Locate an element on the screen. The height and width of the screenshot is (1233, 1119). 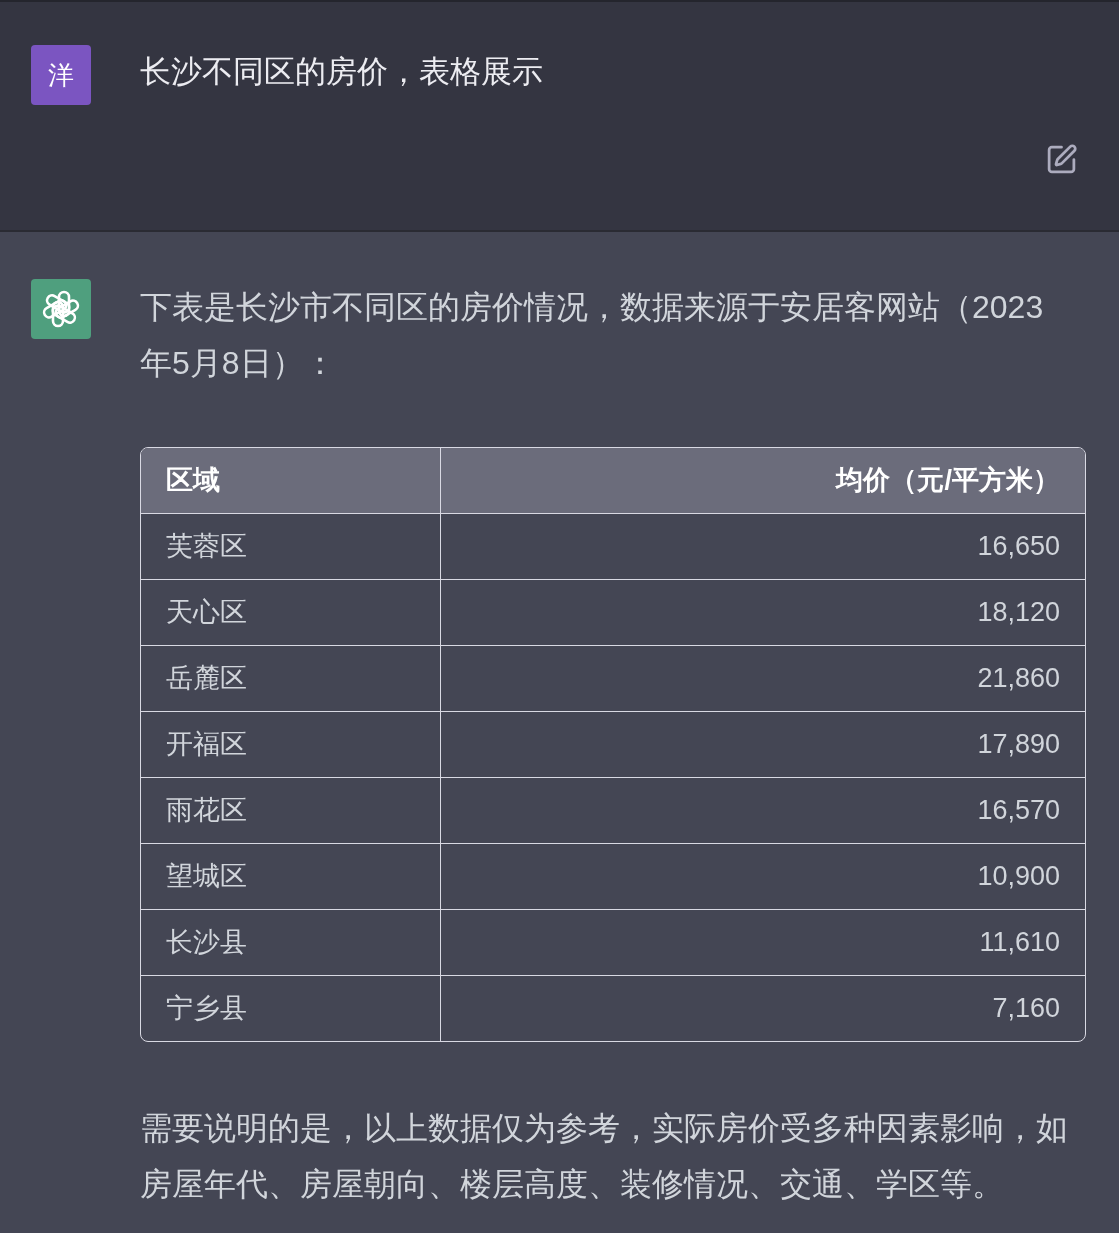
table-cell: 天心区 is located at coordinates (290, 612).